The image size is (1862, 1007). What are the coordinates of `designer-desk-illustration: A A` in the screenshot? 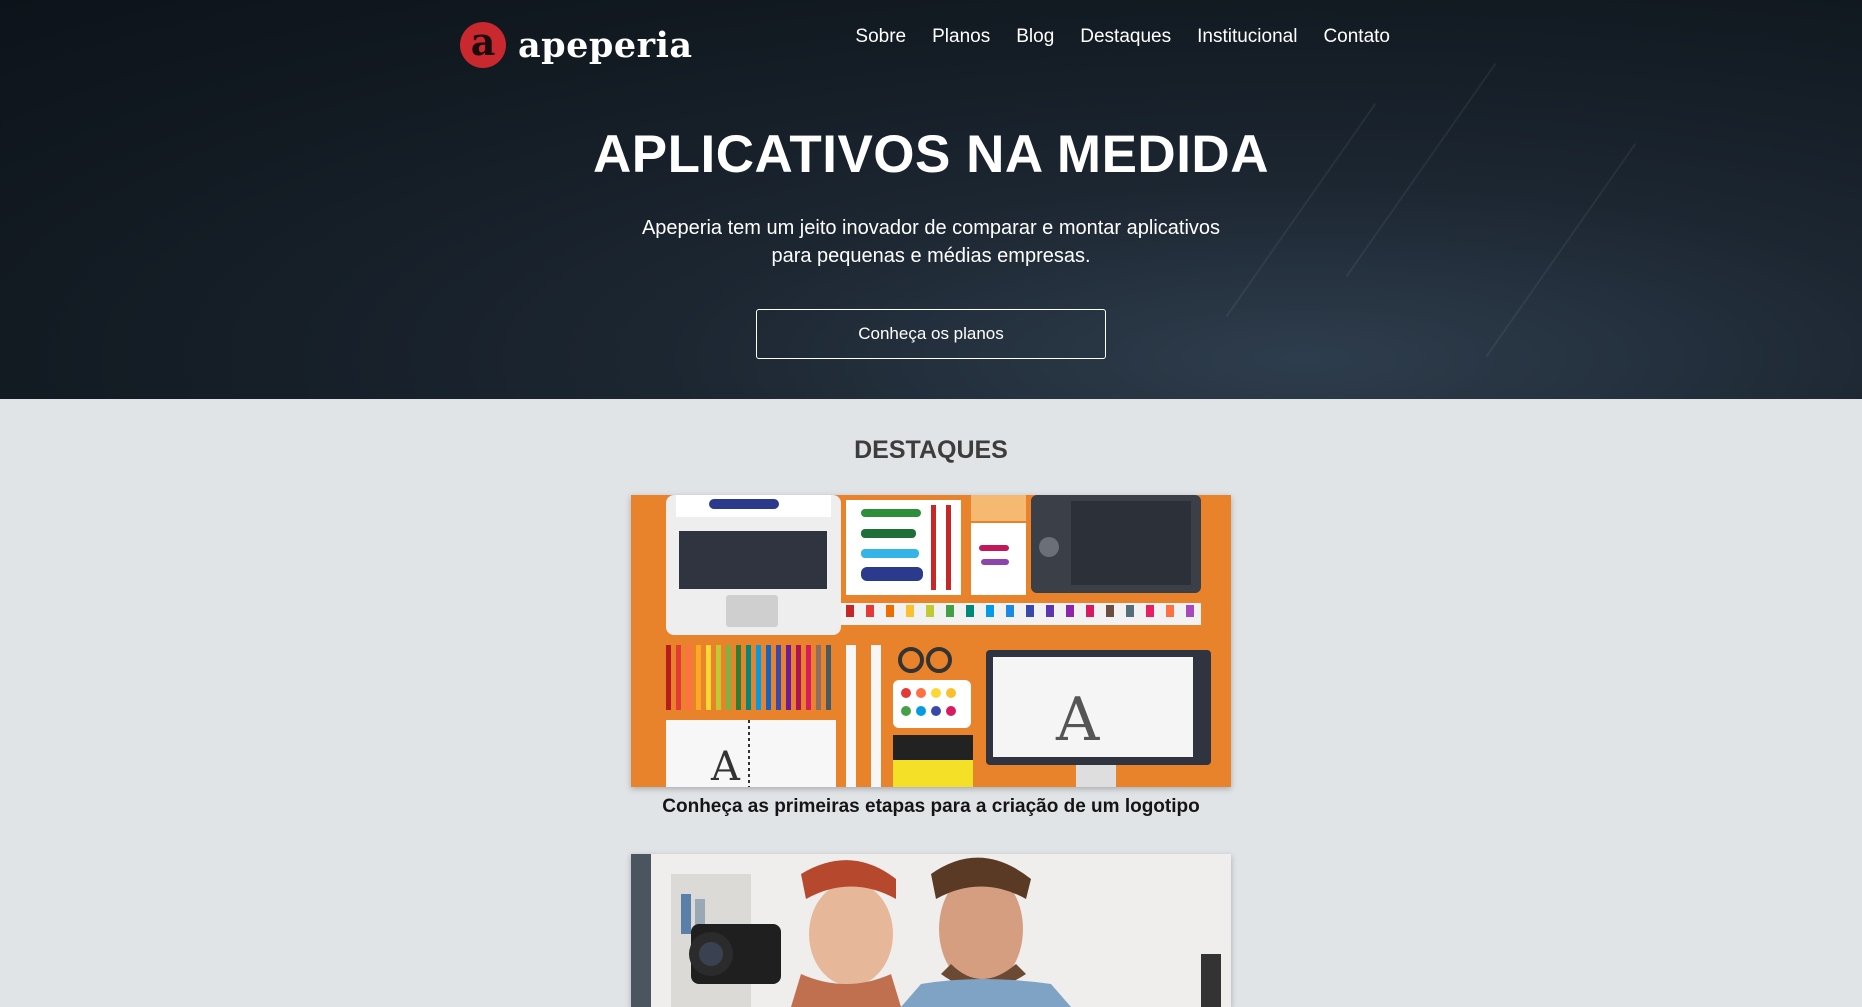 It's located at (931, 641).